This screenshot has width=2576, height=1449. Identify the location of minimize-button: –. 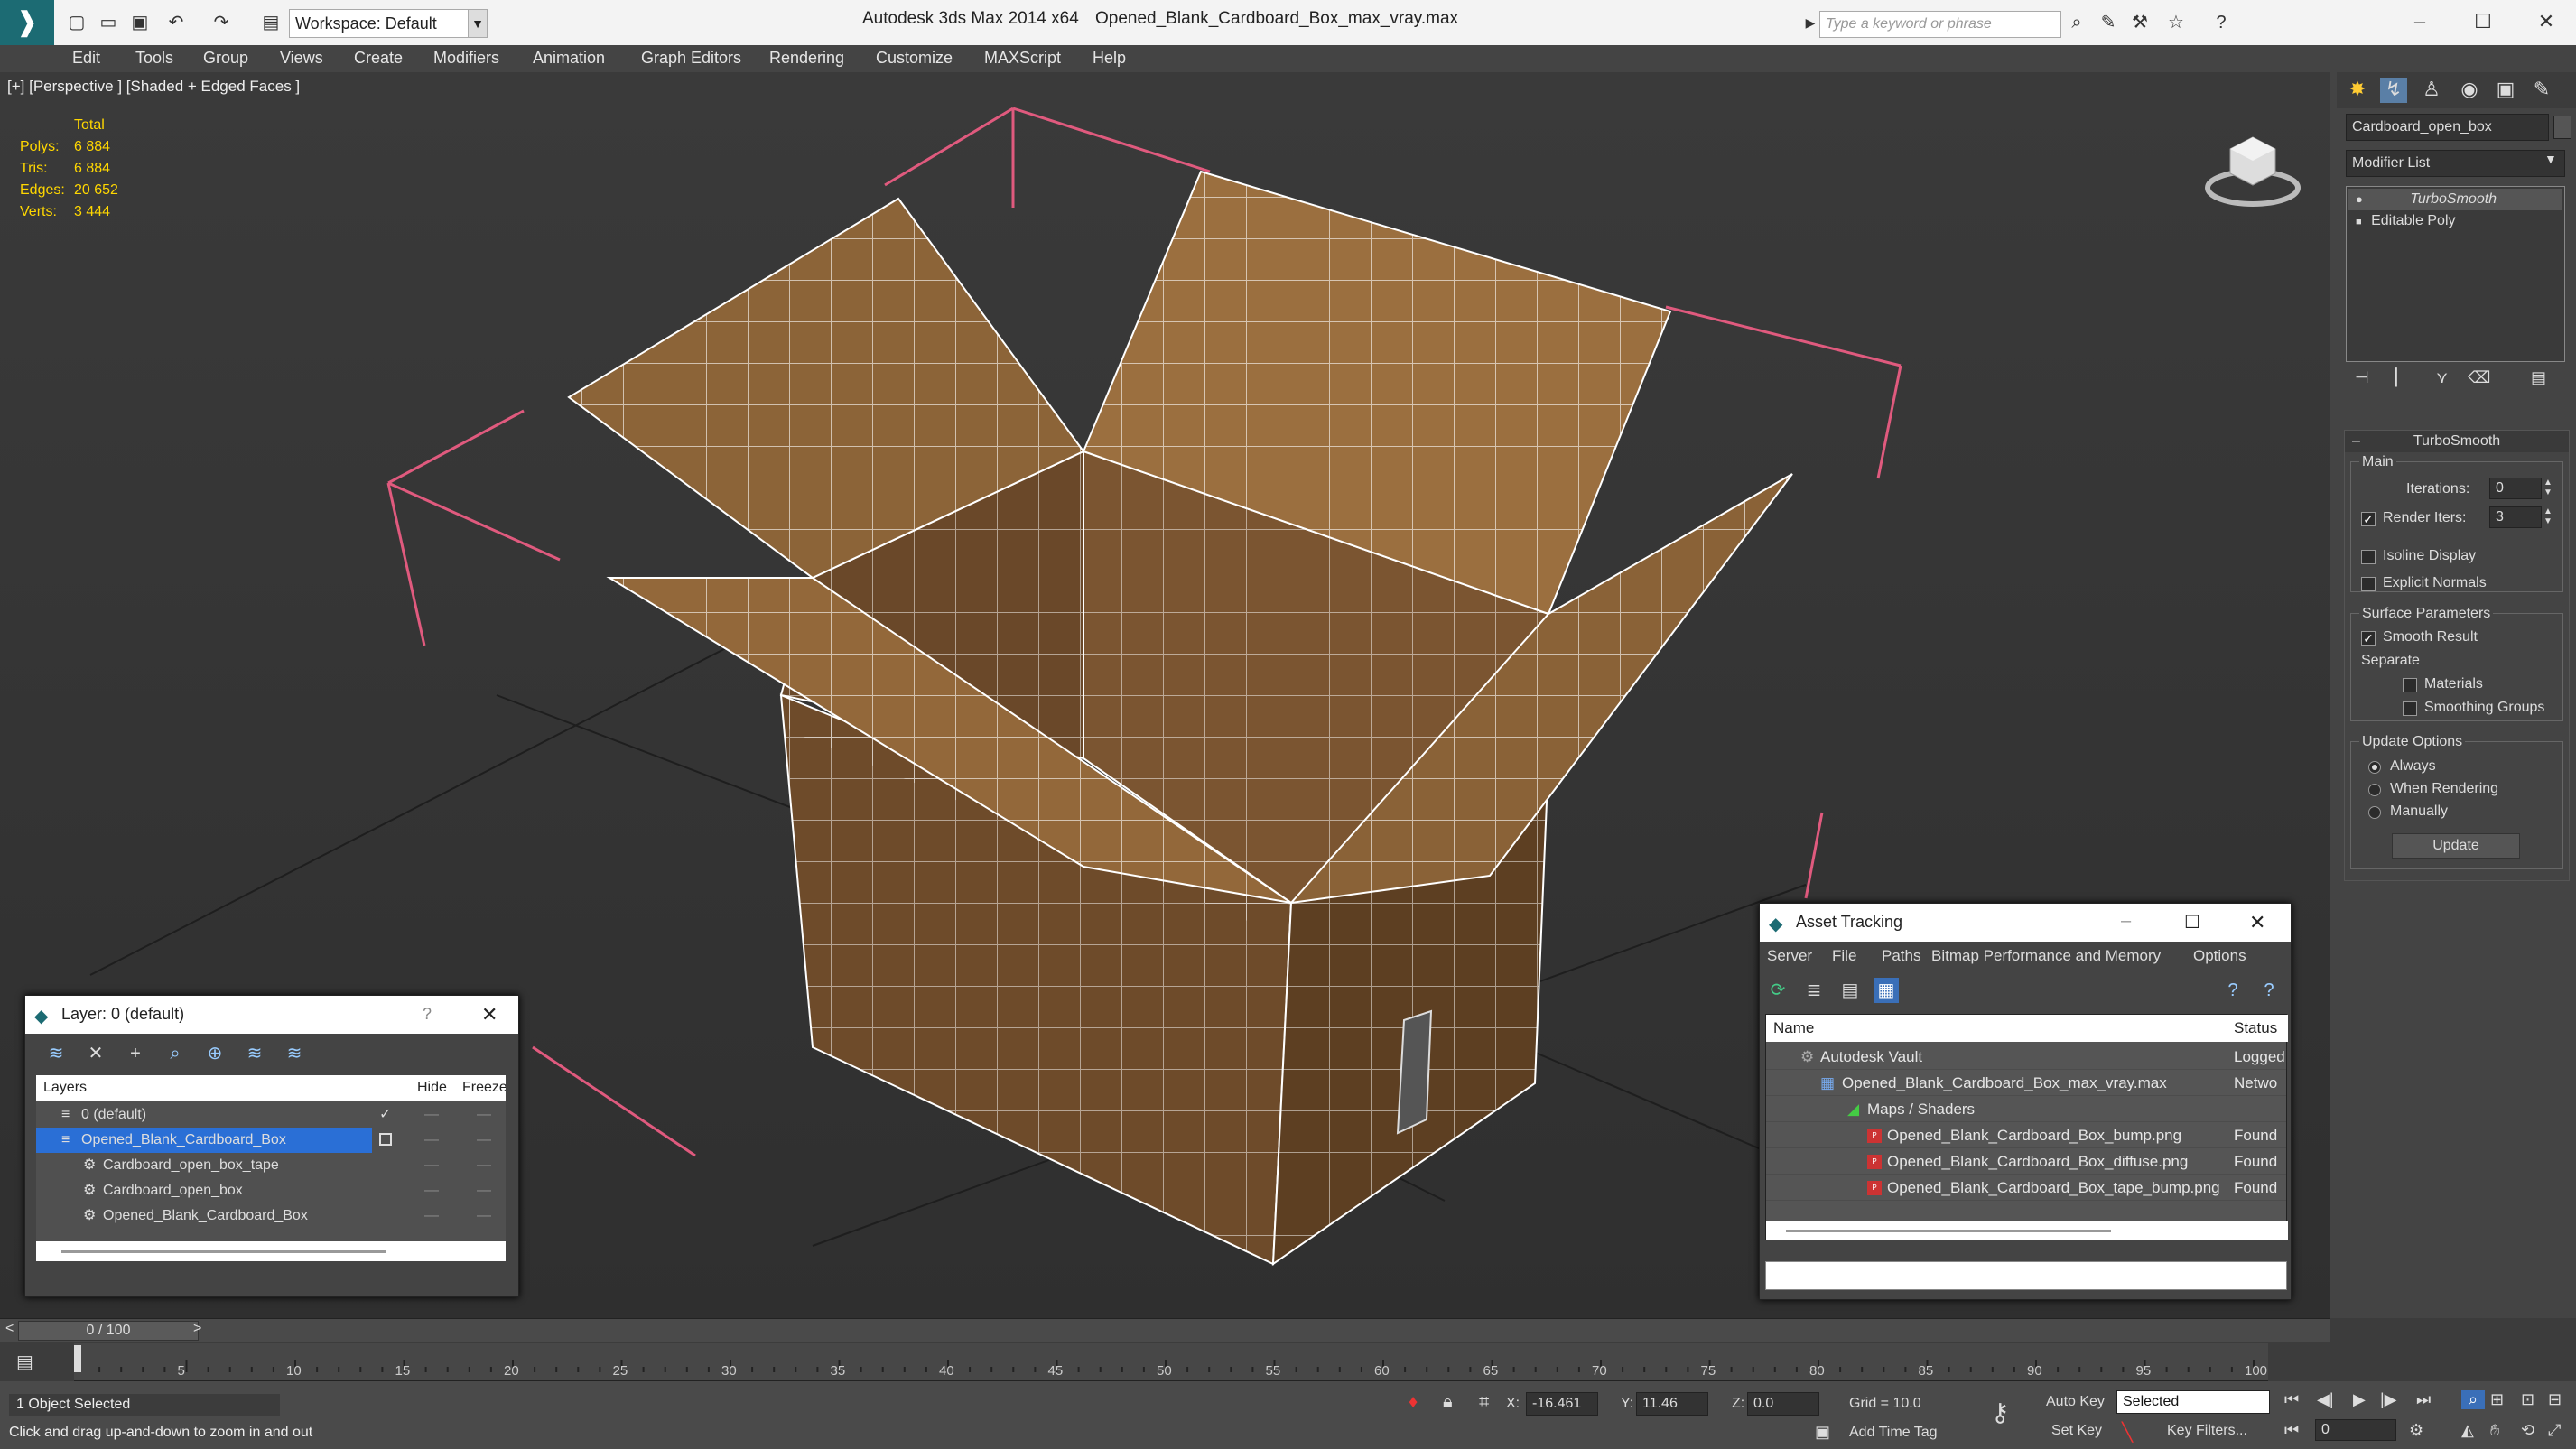
(2420, 21).